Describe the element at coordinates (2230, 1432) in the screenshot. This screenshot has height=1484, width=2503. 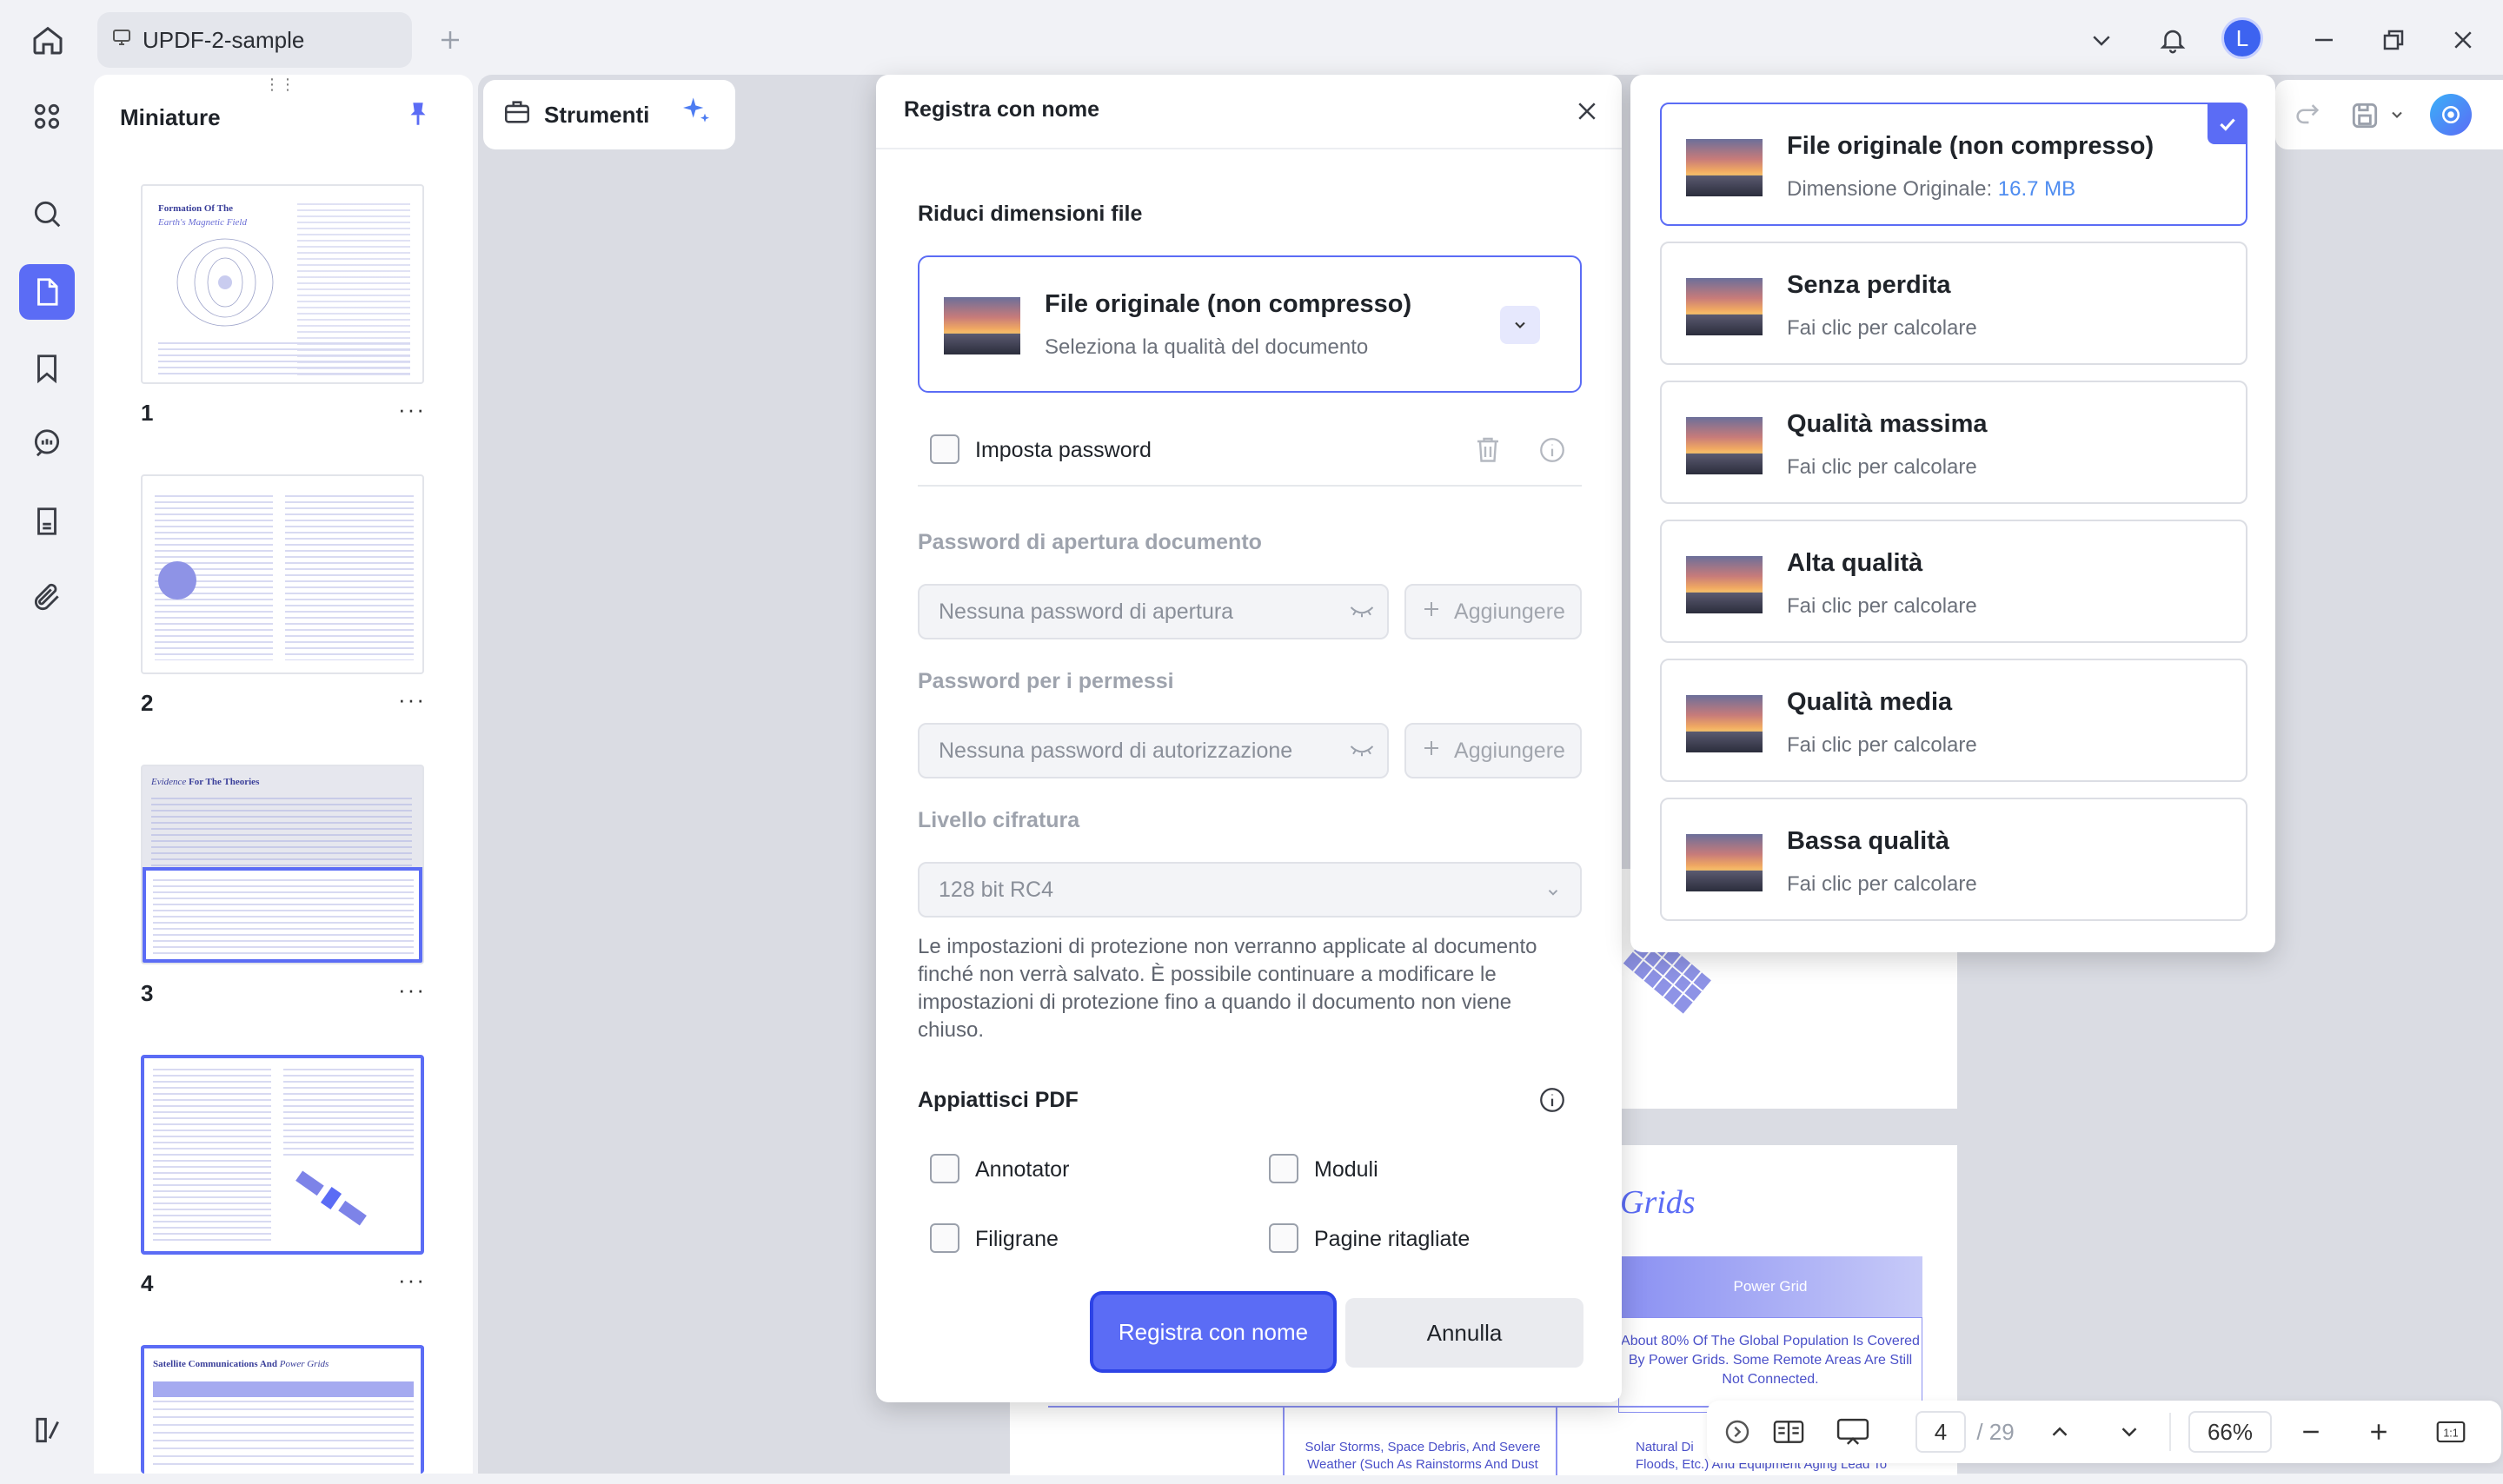
I see `zoom-level: 66%` at that location.